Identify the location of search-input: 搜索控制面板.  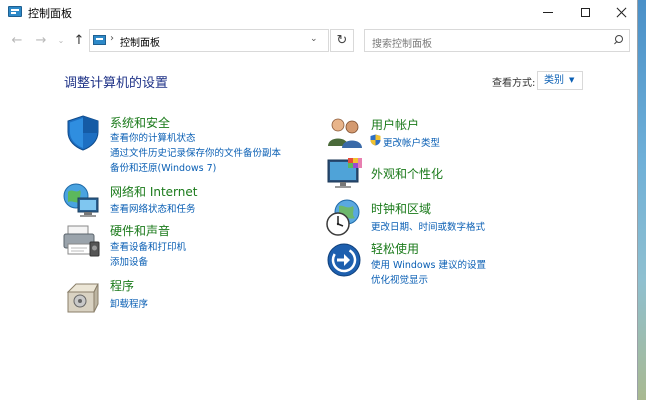
(402, 42).